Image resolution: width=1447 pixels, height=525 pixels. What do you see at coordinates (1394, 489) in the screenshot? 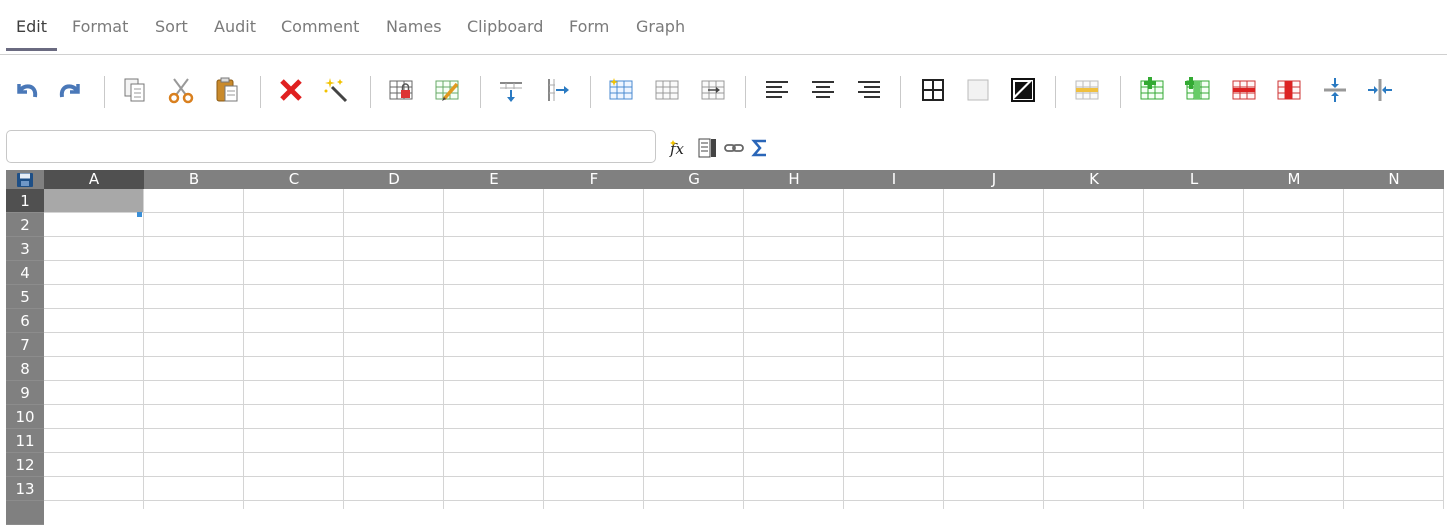
I see `cell-n13` at bounding box center [1394, 489].